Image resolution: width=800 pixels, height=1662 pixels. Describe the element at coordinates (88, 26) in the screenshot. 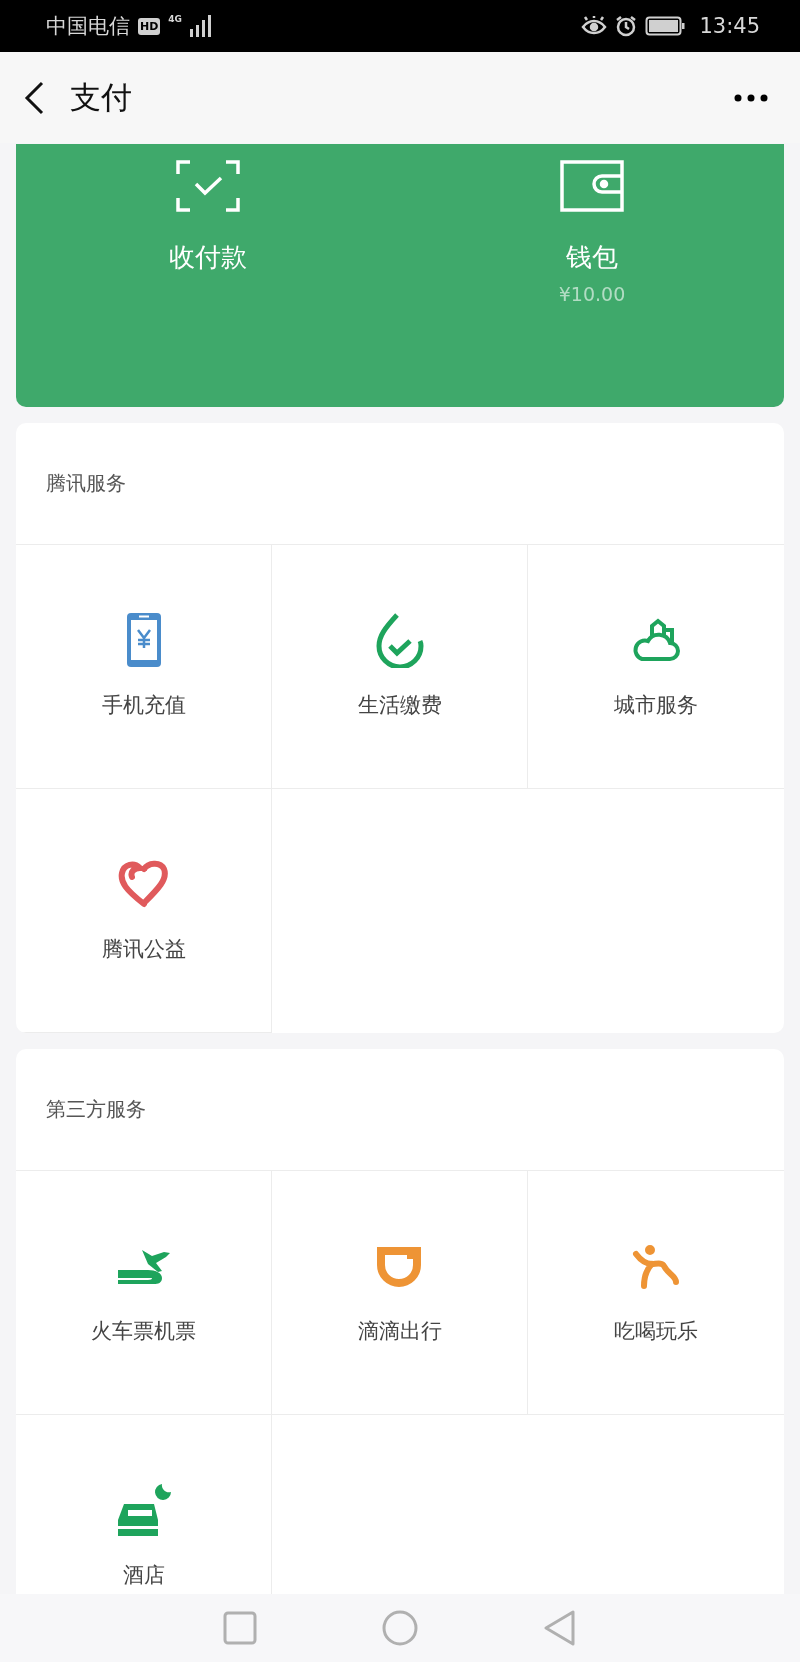

I see `carrier-name: 中国电信` at that location.